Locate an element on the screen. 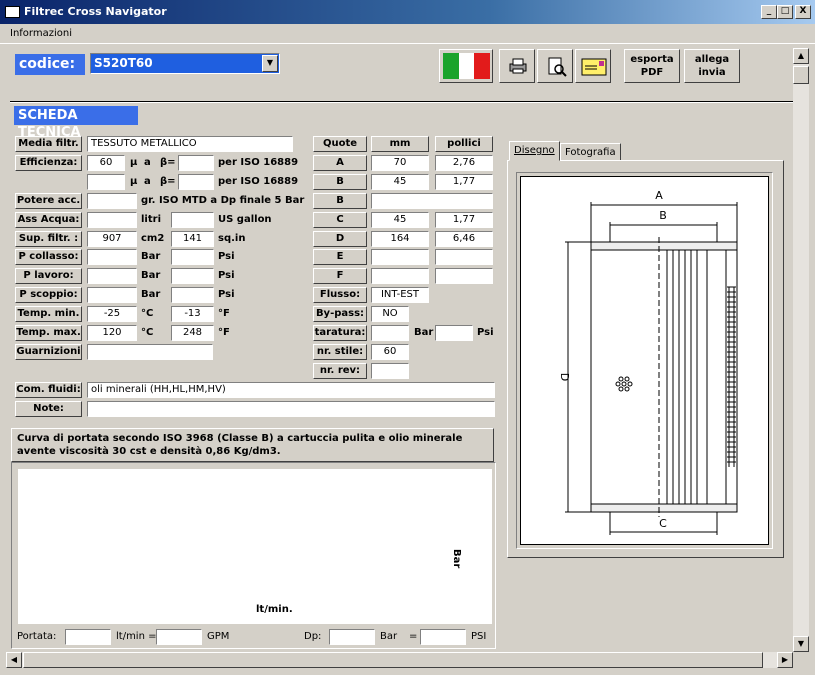 The width and height of the screenshot is (815, 675). efficienza-beta2-field is located at coordinates (196, 182).